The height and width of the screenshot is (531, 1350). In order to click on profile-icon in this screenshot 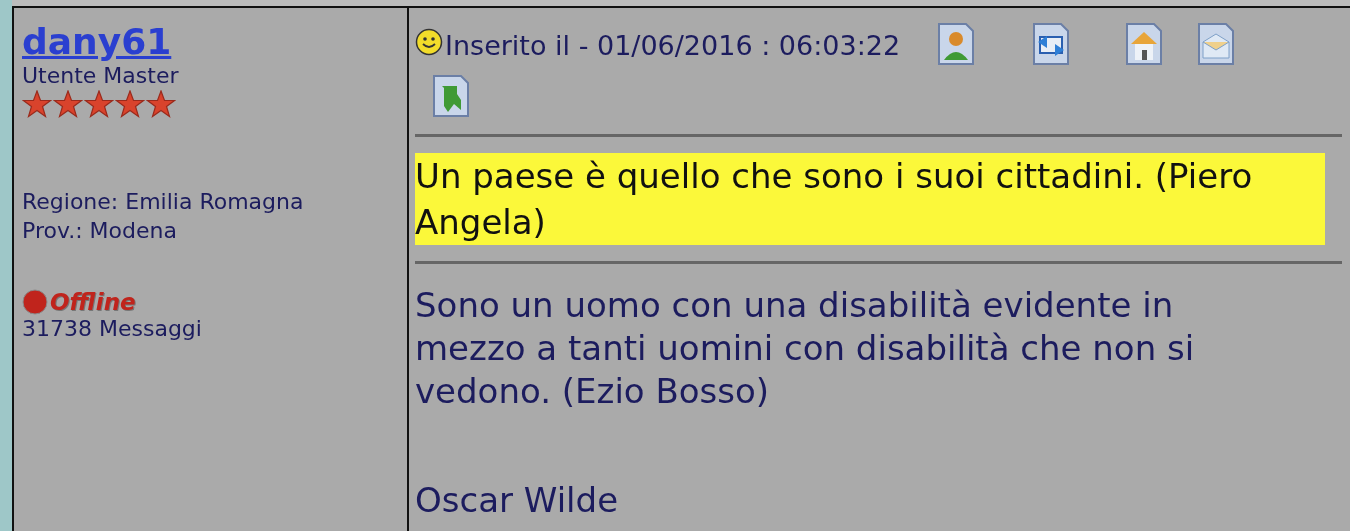, I will do `click(956, 44)`.